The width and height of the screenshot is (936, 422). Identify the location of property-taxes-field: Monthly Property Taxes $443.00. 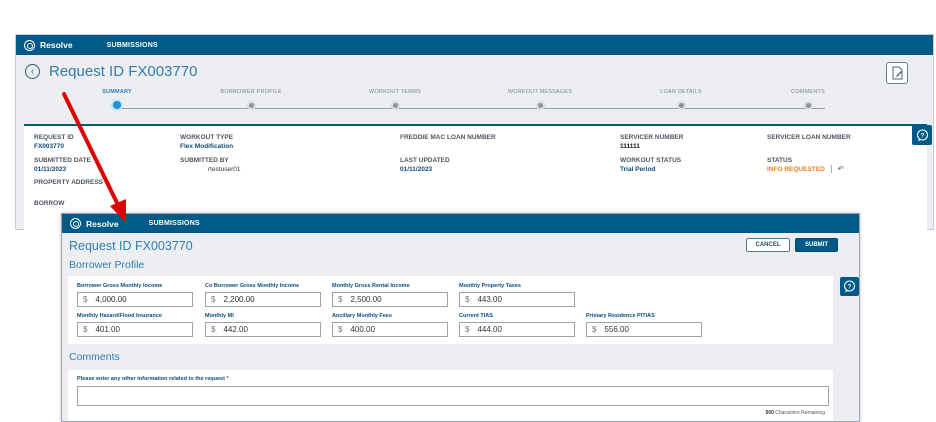
(517, 295).